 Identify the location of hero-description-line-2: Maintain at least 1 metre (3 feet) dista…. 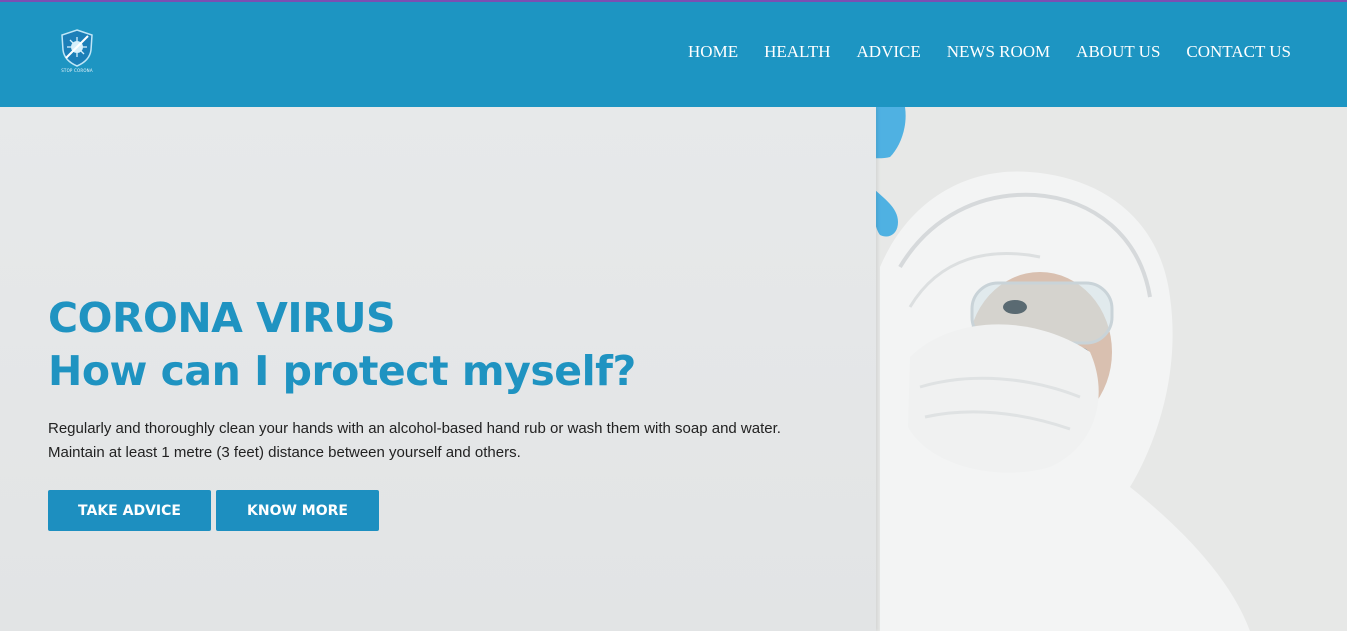
(284, 452).